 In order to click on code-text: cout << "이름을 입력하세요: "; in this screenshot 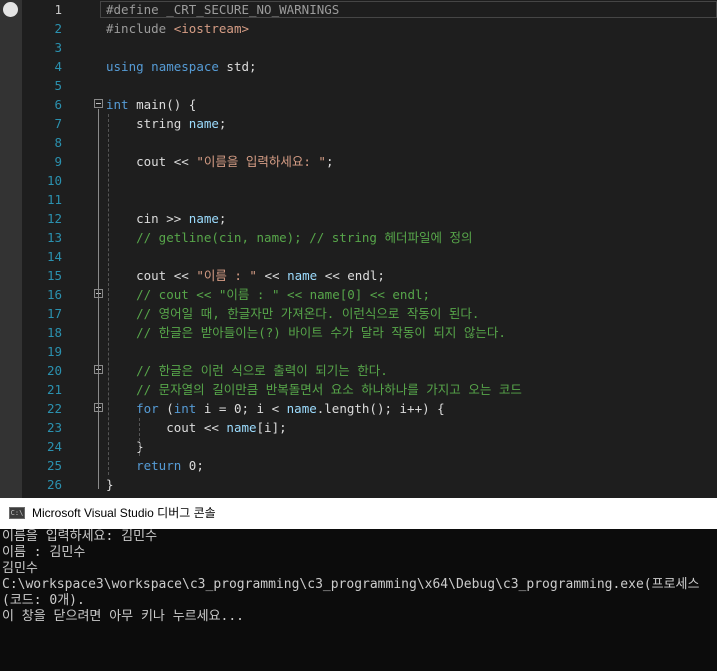, I will do `click(220, 161)`.